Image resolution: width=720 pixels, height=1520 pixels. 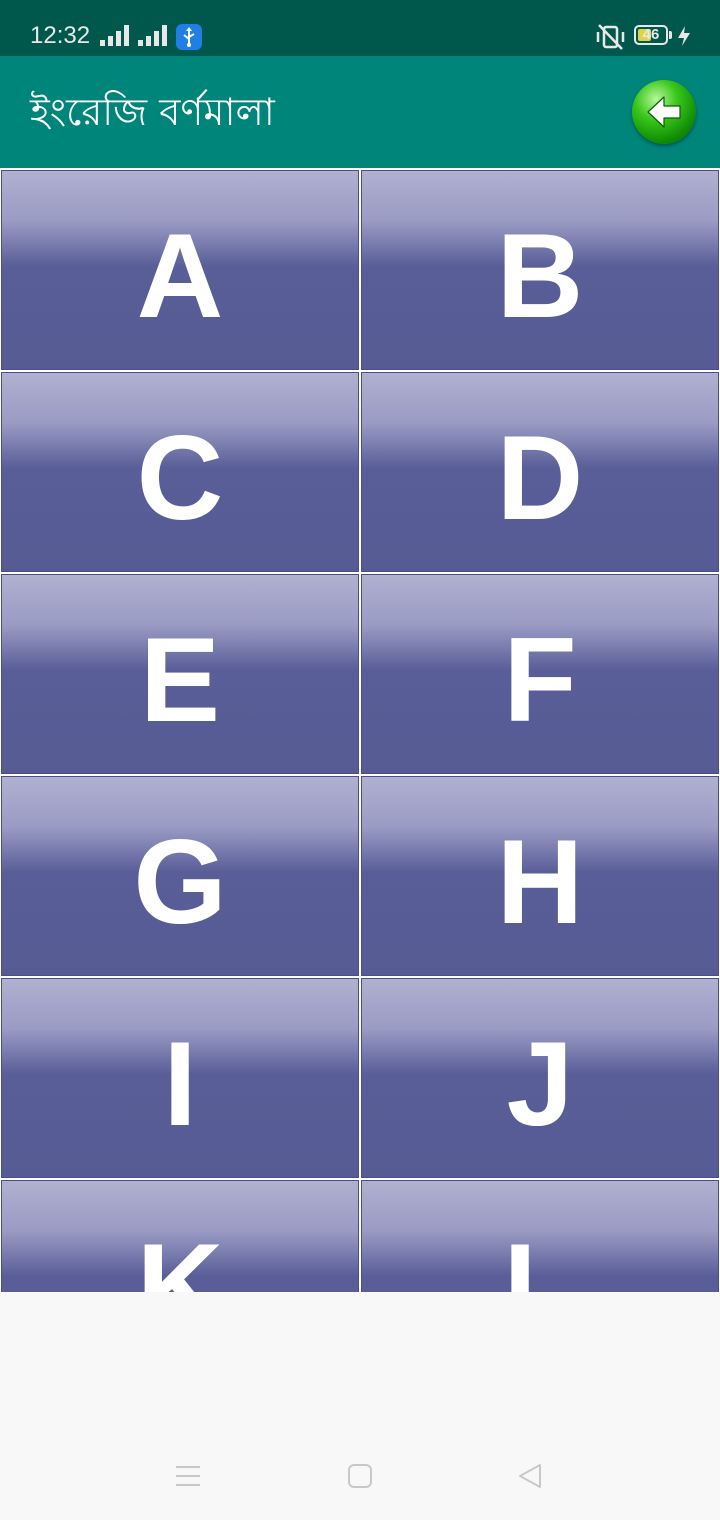 What do you see at coordinates (540, 1255) in the screenshot?
I see `letter-label: L` at bounding box center [540, 1255].